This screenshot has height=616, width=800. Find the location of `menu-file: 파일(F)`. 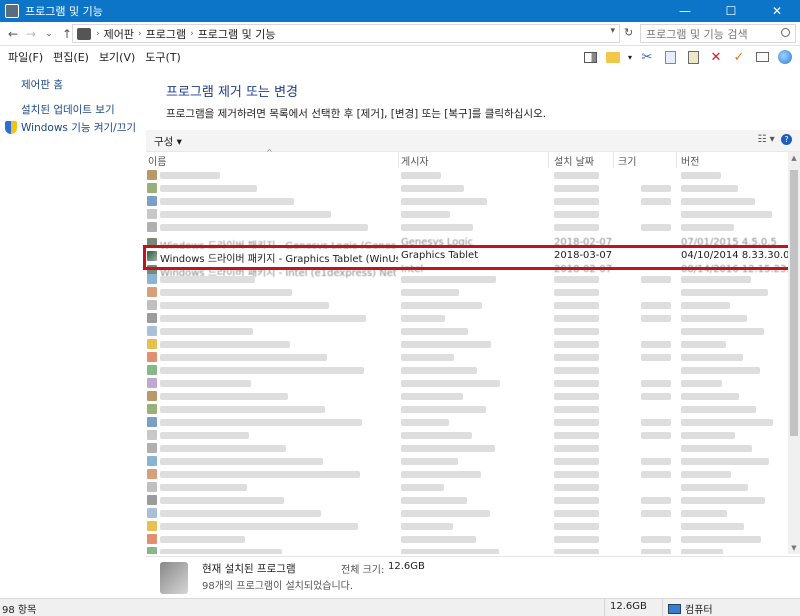

menu-file: 파일(F) is located at coordinates (25, 57).